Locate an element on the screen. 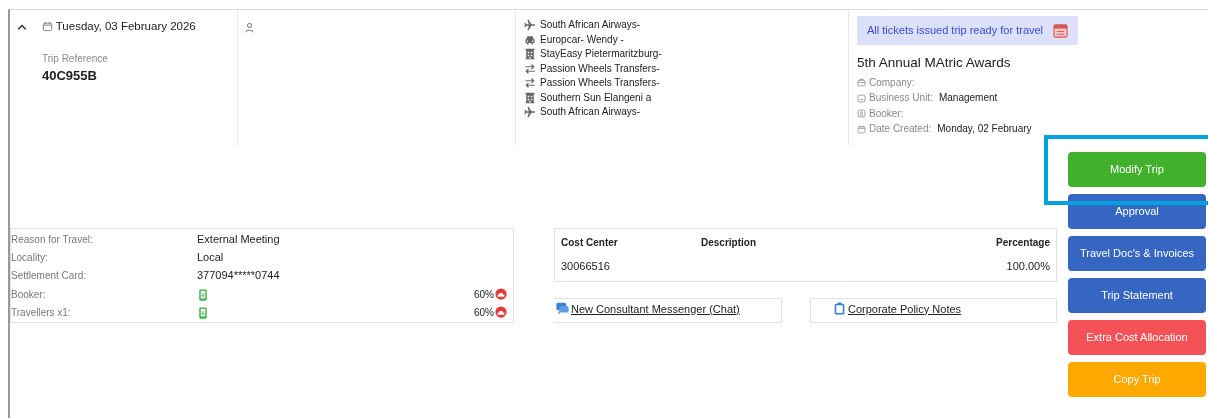 This screenshot has height=418, width=1208. detail-label: Booker: is located at coordinates (886, 113).